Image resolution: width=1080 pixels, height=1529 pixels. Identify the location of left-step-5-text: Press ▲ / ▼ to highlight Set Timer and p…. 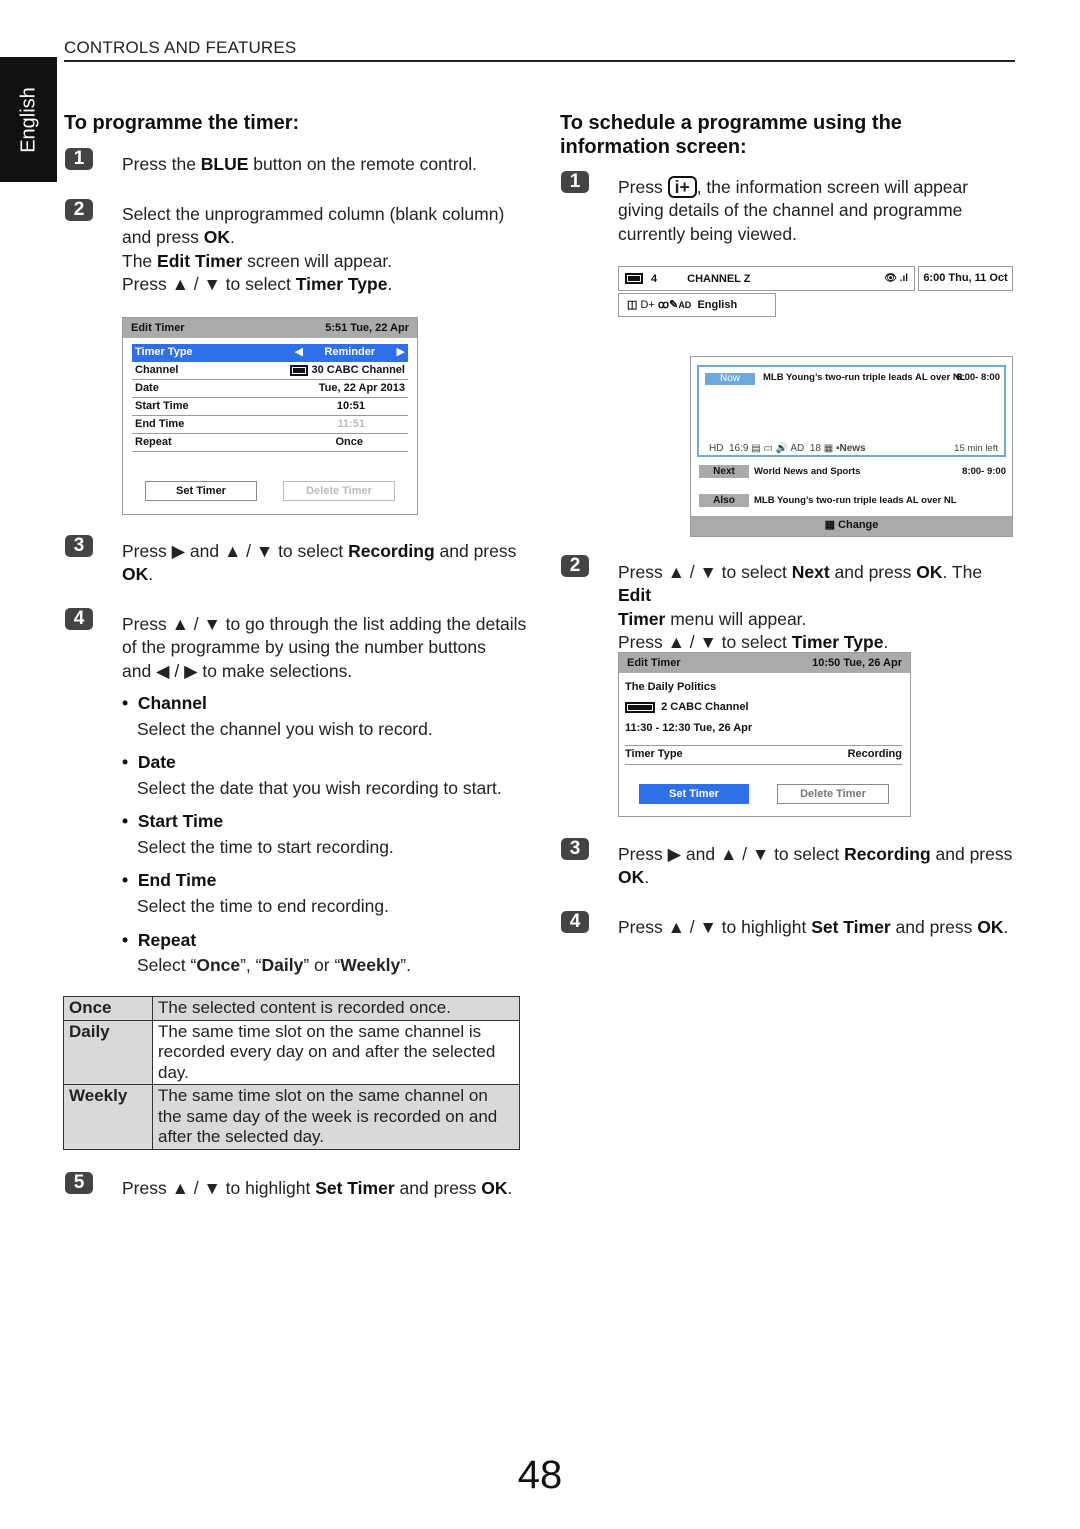
(317, 1188).